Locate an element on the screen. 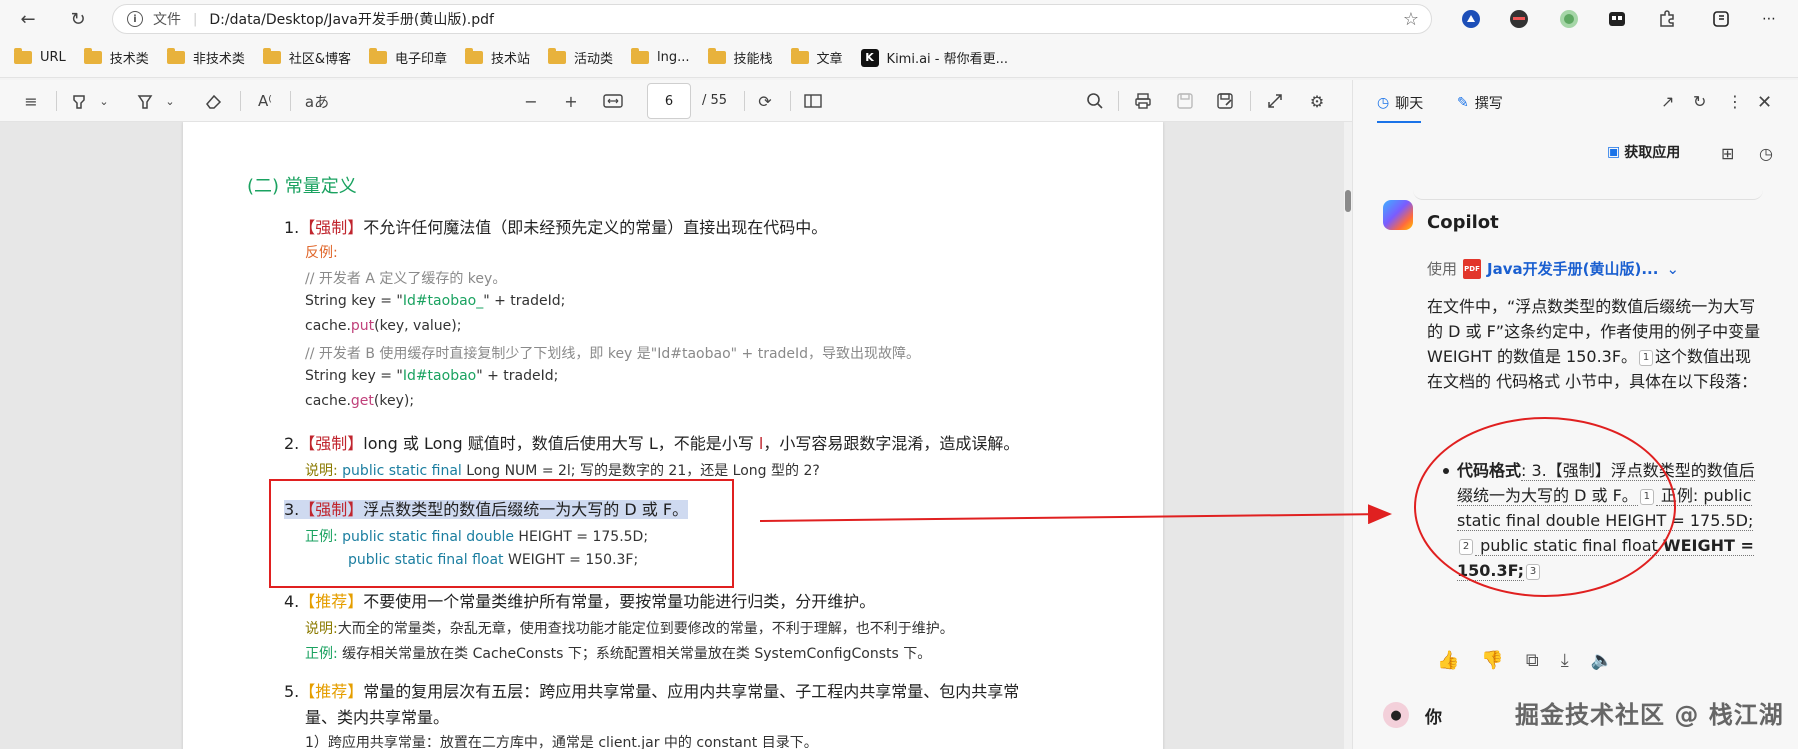 This screenshot has height=749, width=1798. tab-compose: ✎ 撰写 is located at coordinates (1480, 103).